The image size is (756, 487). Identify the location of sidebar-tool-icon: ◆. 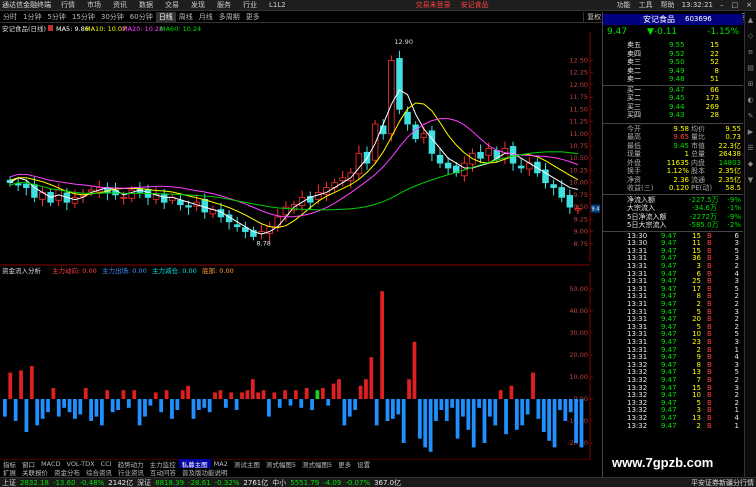
(750, 164).